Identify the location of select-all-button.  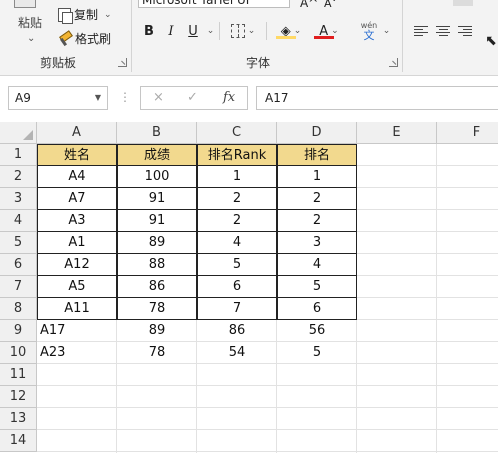
(18, 133).